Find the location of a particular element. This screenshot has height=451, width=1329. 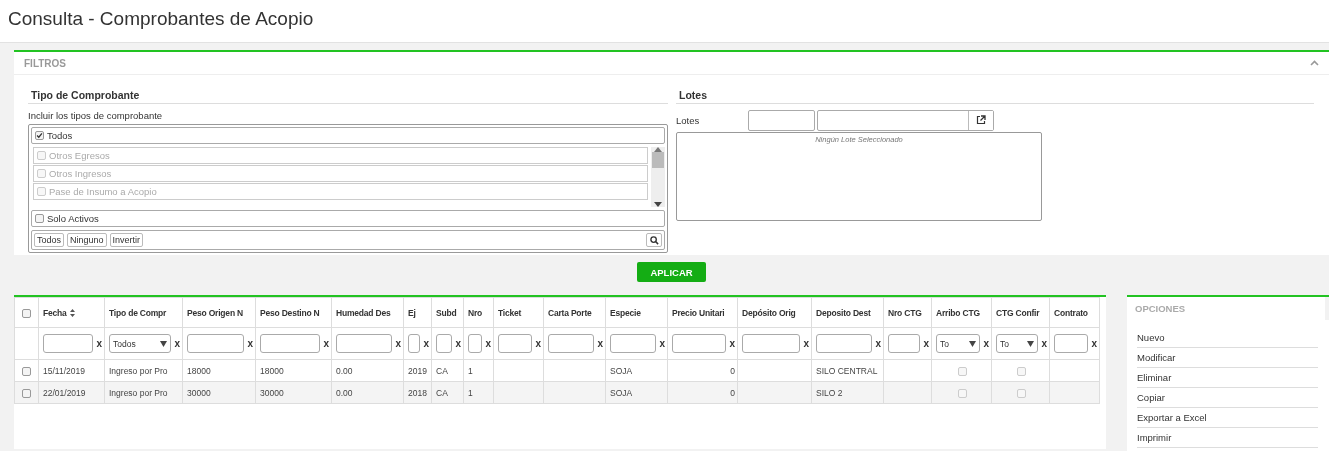

table-cell: SILO 2 is located at coordinates (829, 392).